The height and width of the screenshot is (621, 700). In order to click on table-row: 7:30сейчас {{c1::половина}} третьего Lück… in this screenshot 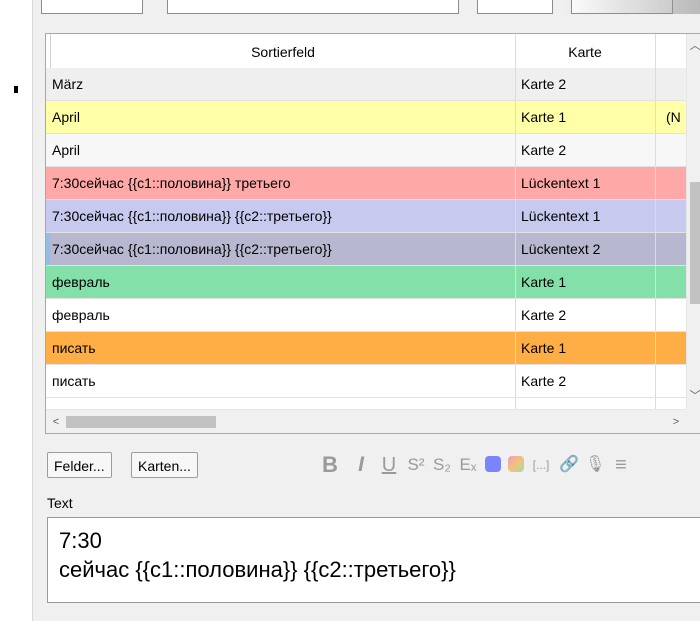, I will do `click(366, 183)`.